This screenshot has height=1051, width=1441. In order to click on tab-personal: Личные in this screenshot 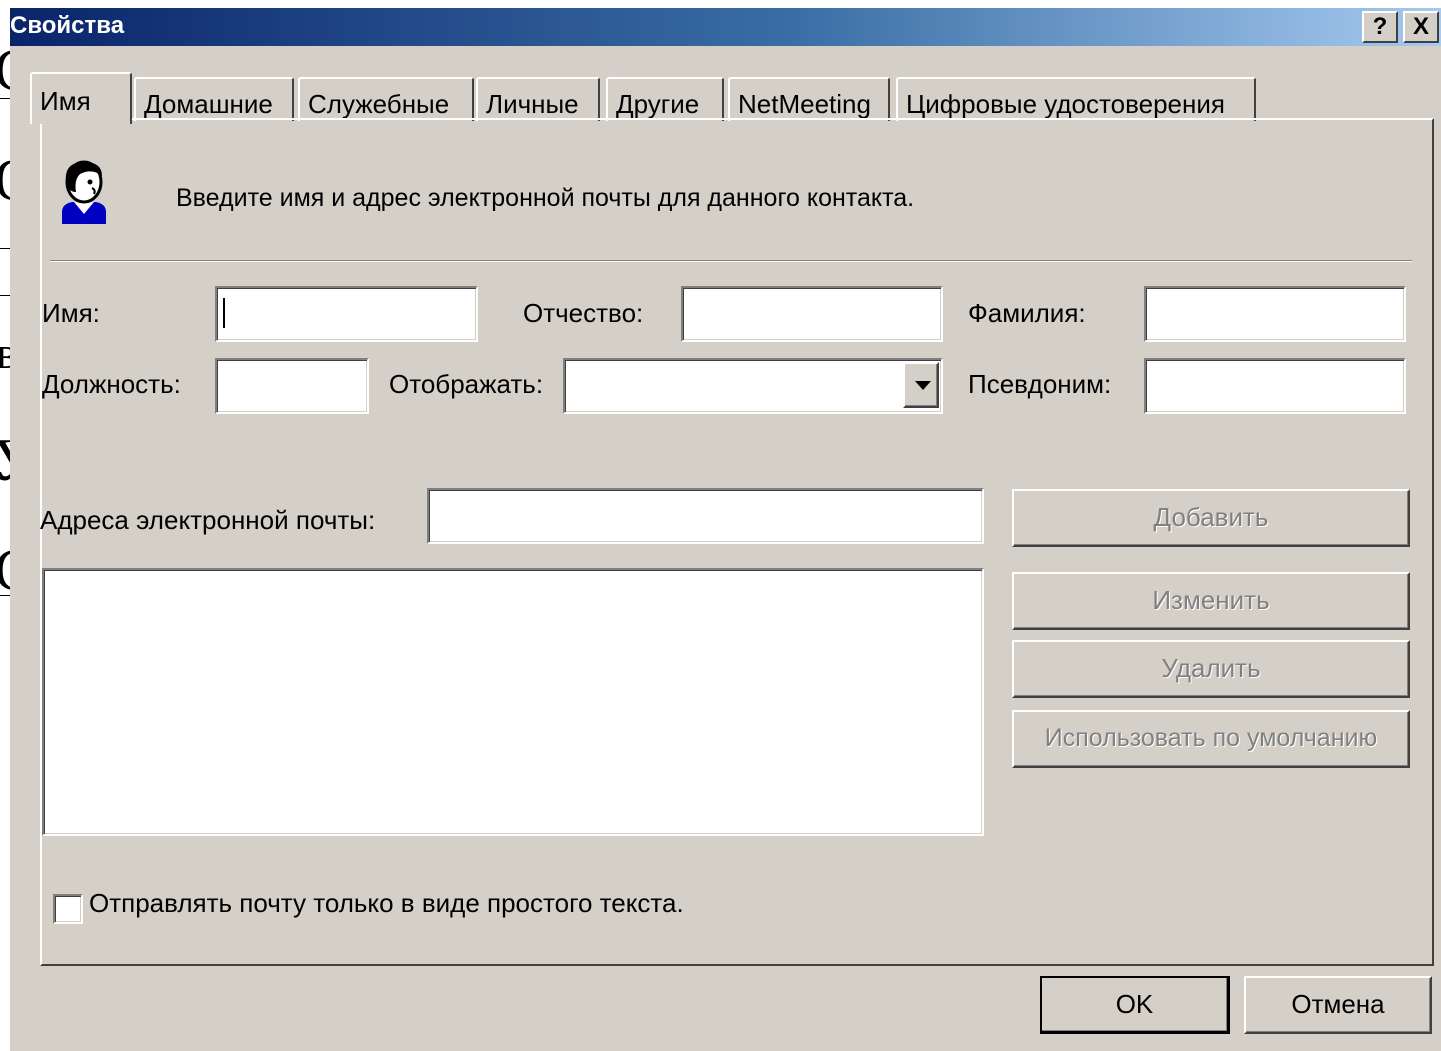, I will do `click(538, 99)`.